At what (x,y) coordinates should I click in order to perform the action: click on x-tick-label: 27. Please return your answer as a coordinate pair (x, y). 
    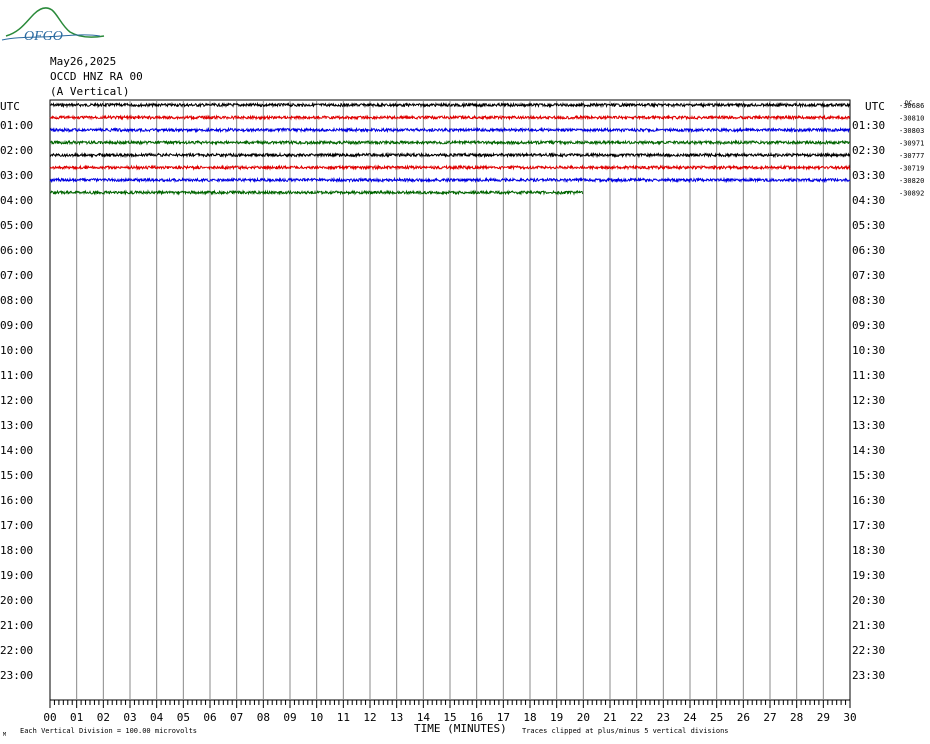
    Looking at the image, I should click on (769, 717).